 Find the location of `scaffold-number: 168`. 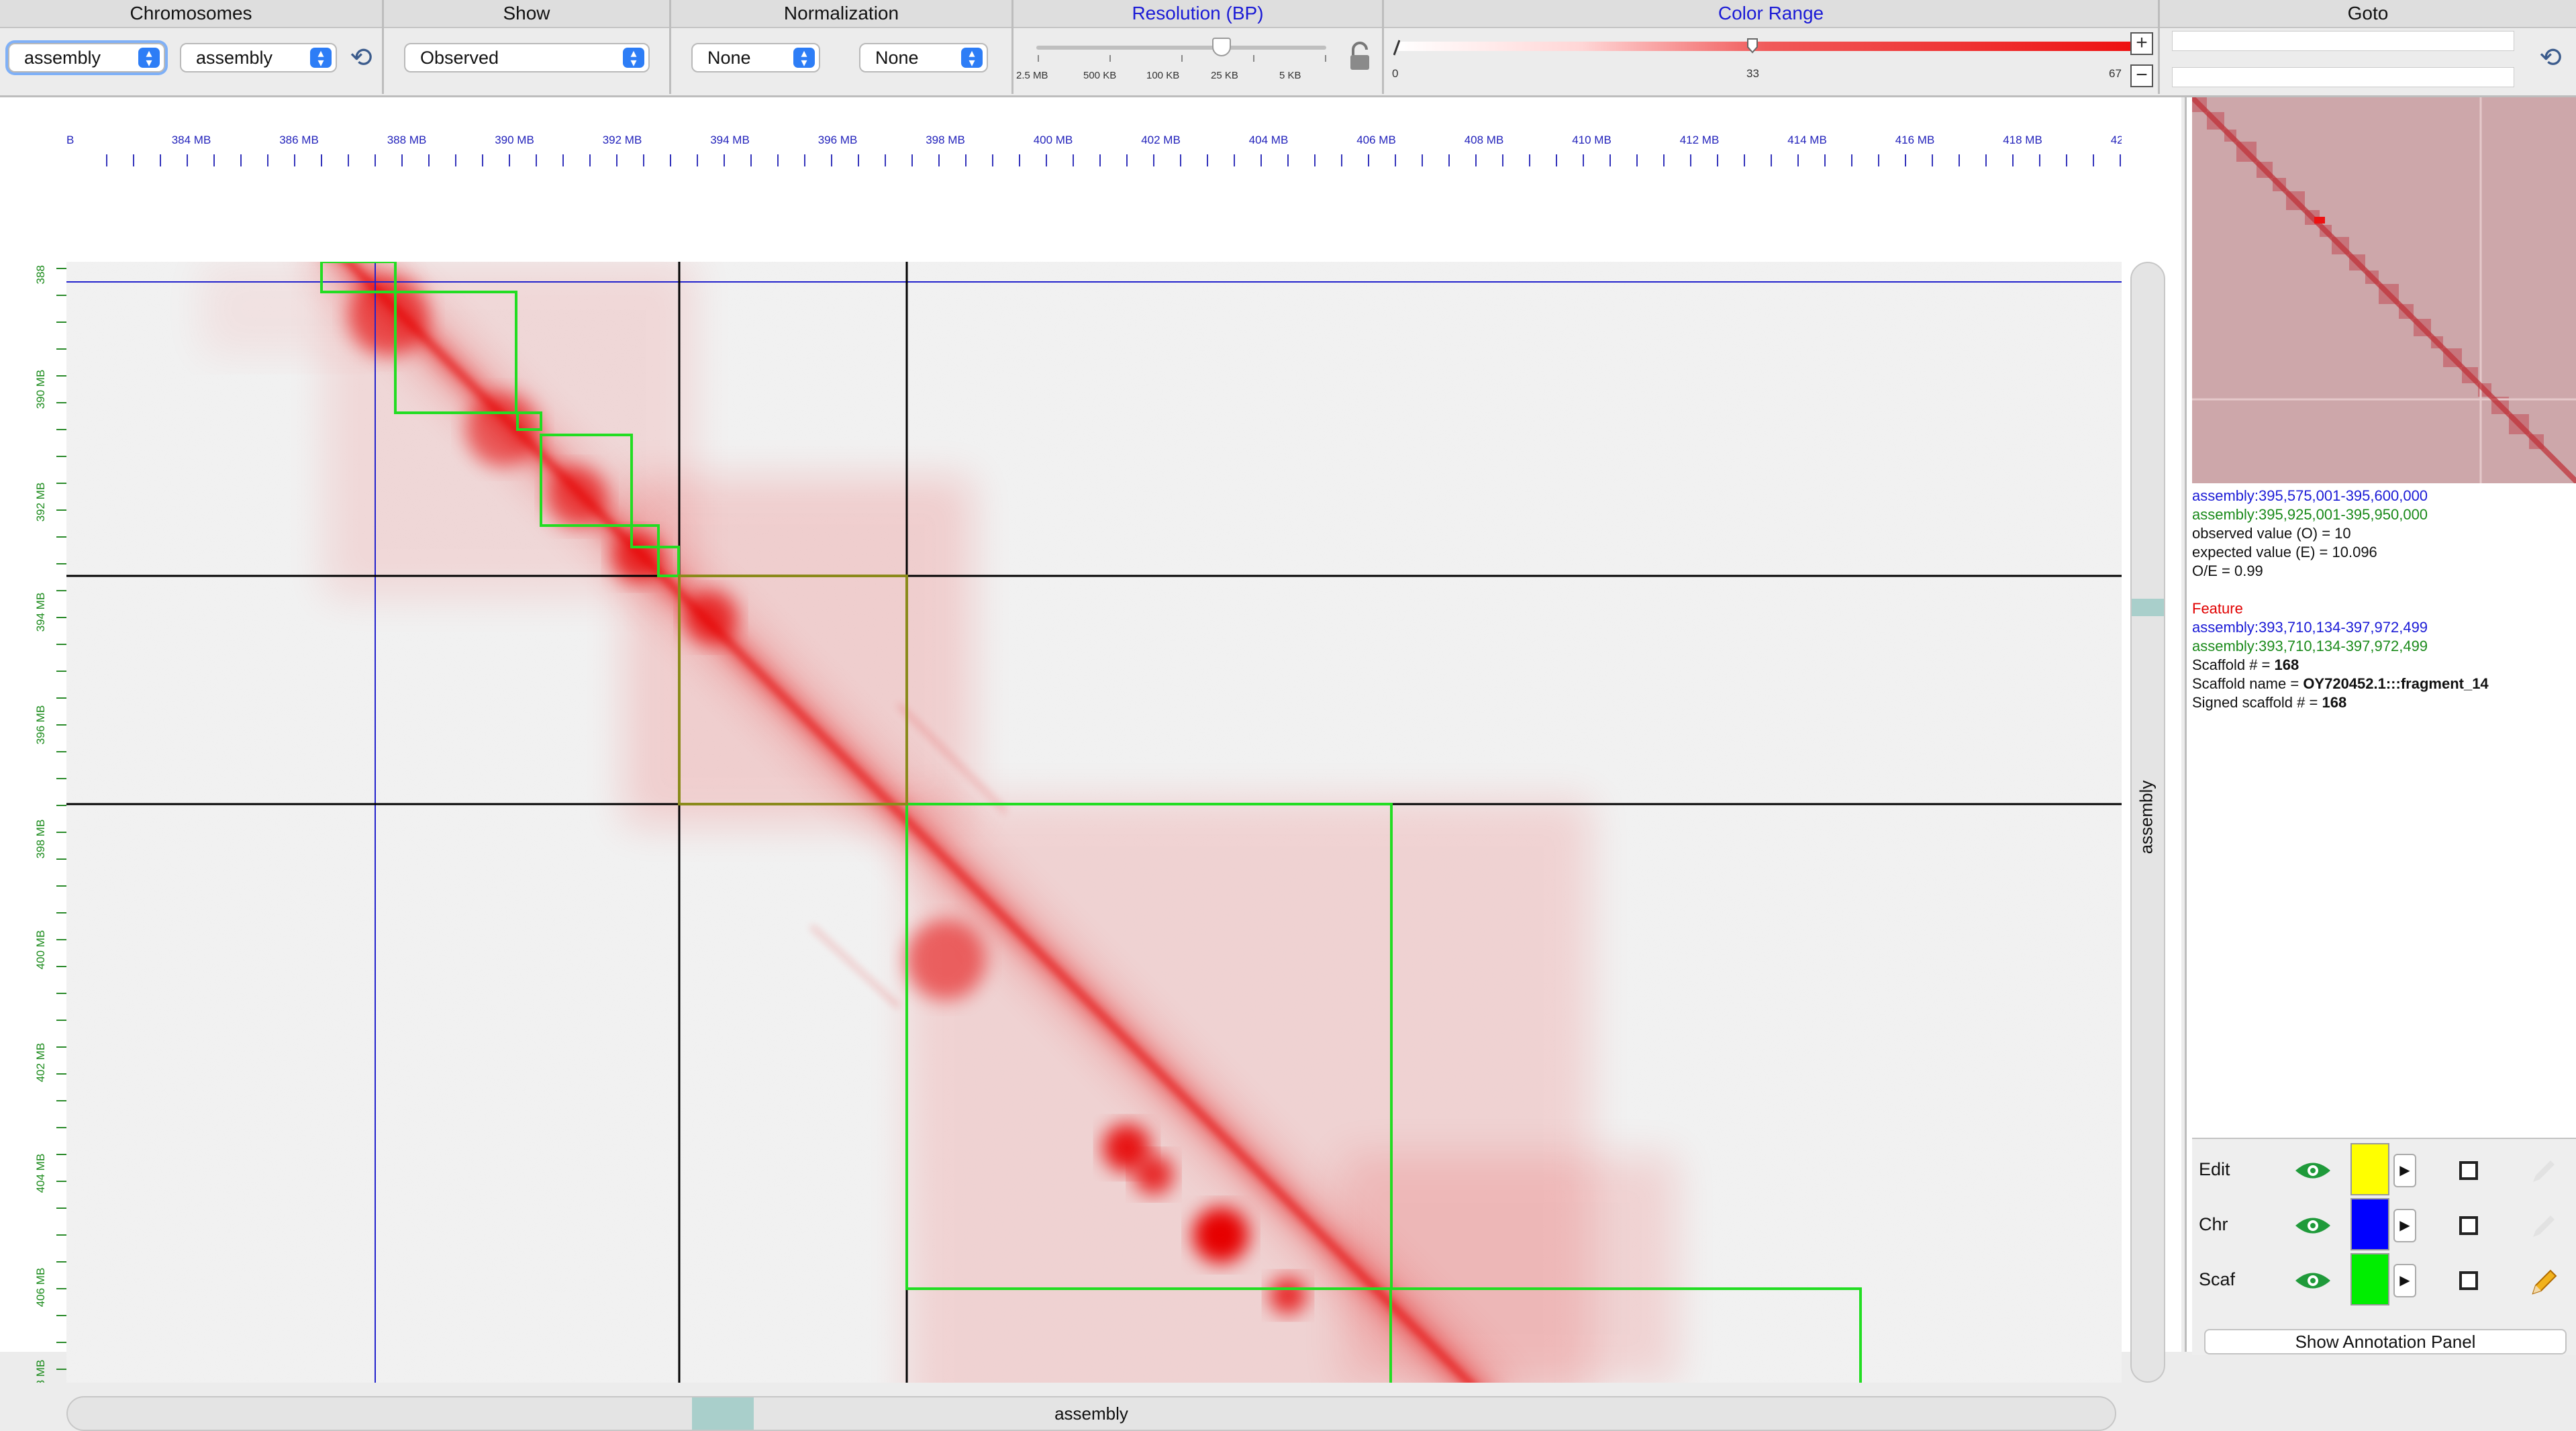

scaffold-number: 168 is located at coordinates (2286, 664).